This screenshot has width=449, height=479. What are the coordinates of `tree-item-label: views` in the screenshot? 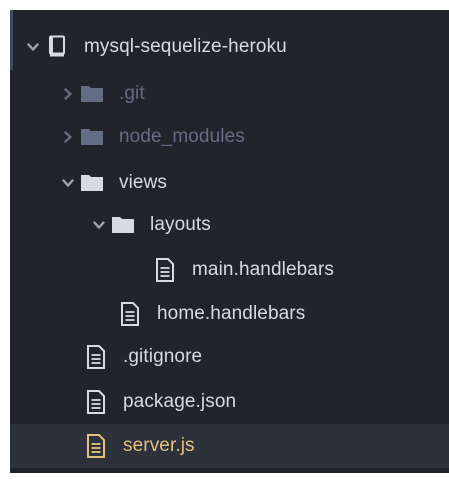 It's located at (143, 182).